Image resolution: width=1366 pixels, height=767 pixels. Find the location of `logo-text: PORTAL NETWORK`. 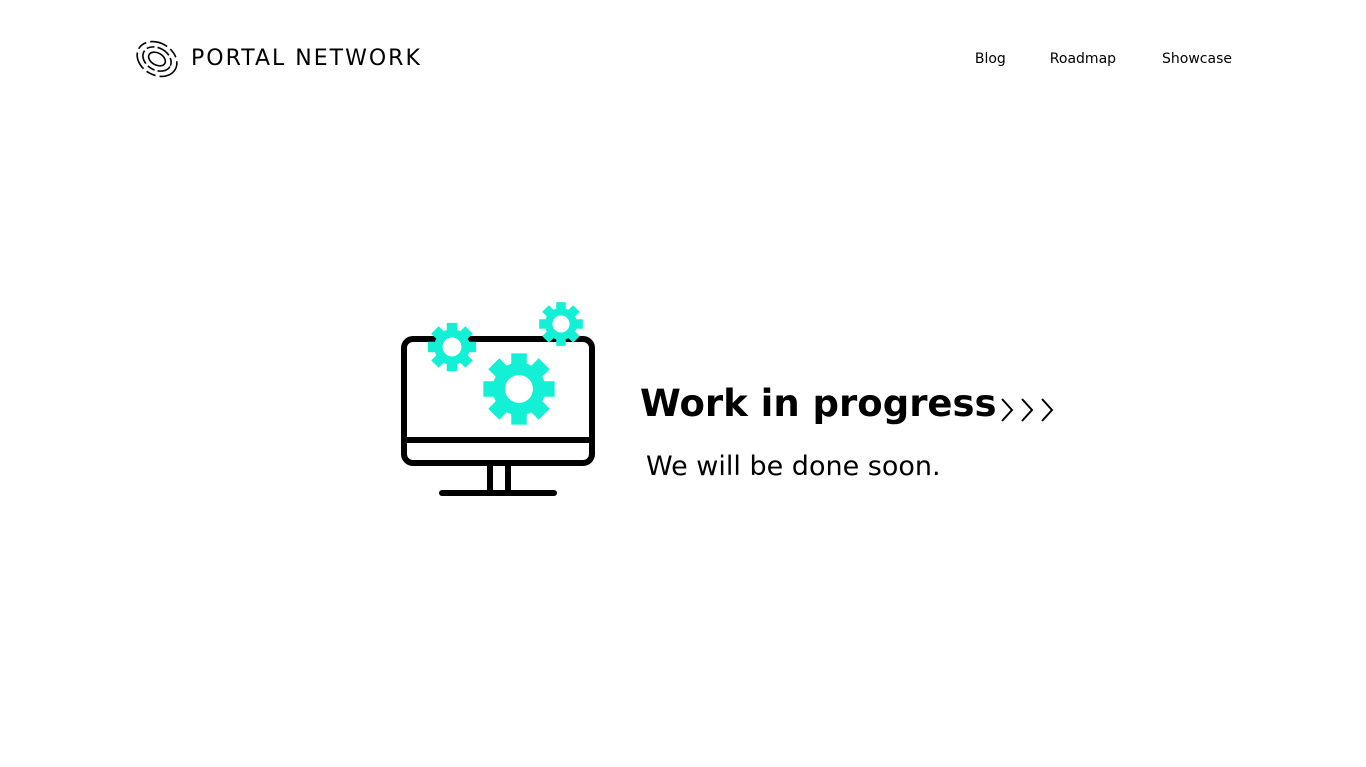

logo-text: PORTAL NETWORK is located at coordinates (306, 58).